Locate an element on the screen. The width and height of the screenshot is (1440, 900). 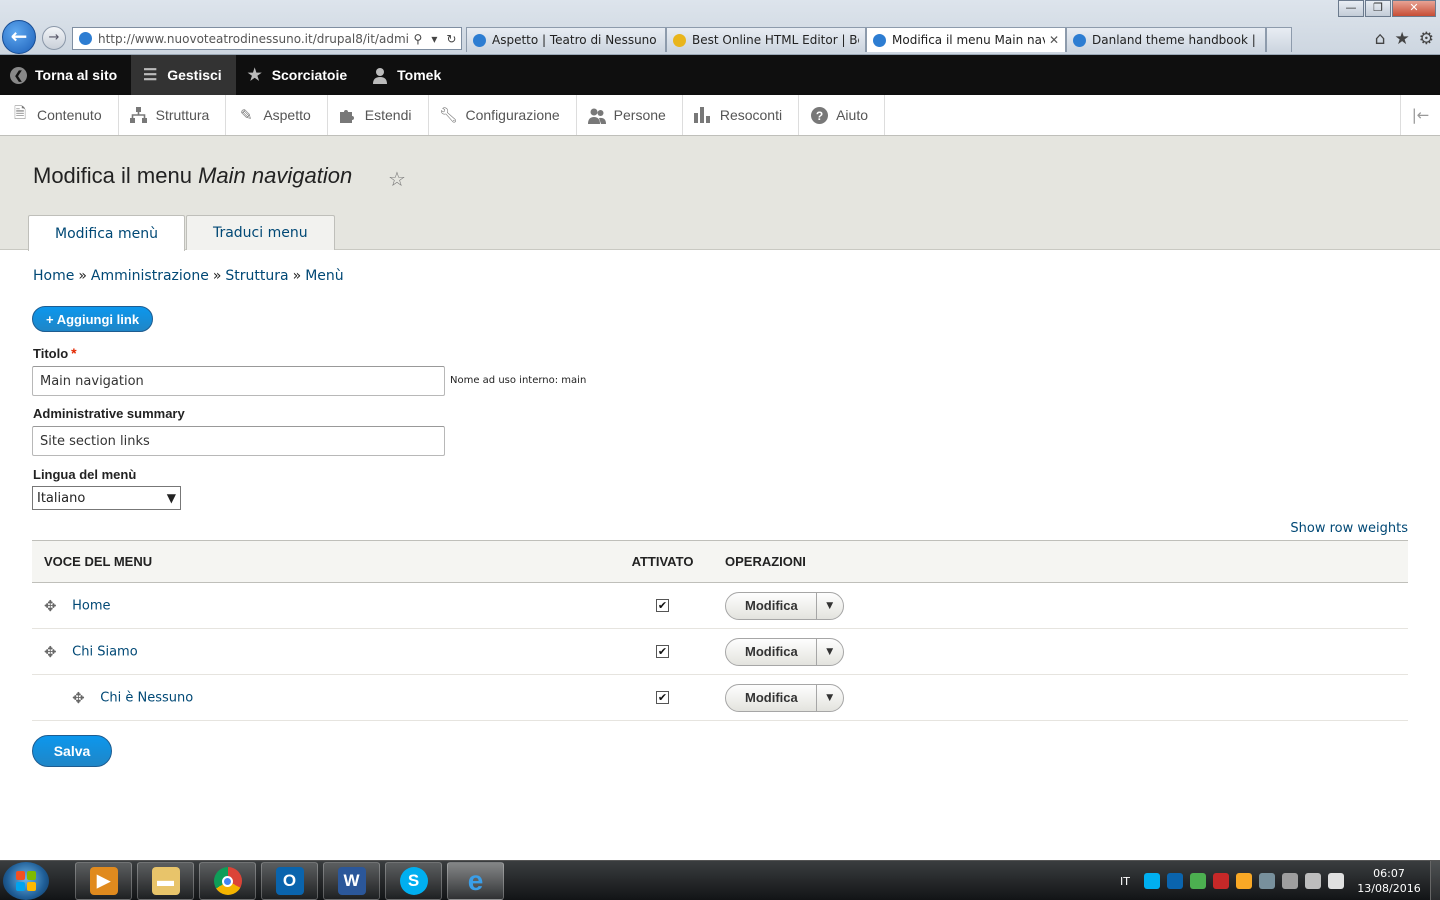
network-icon is located at coordinates (1313, 881).